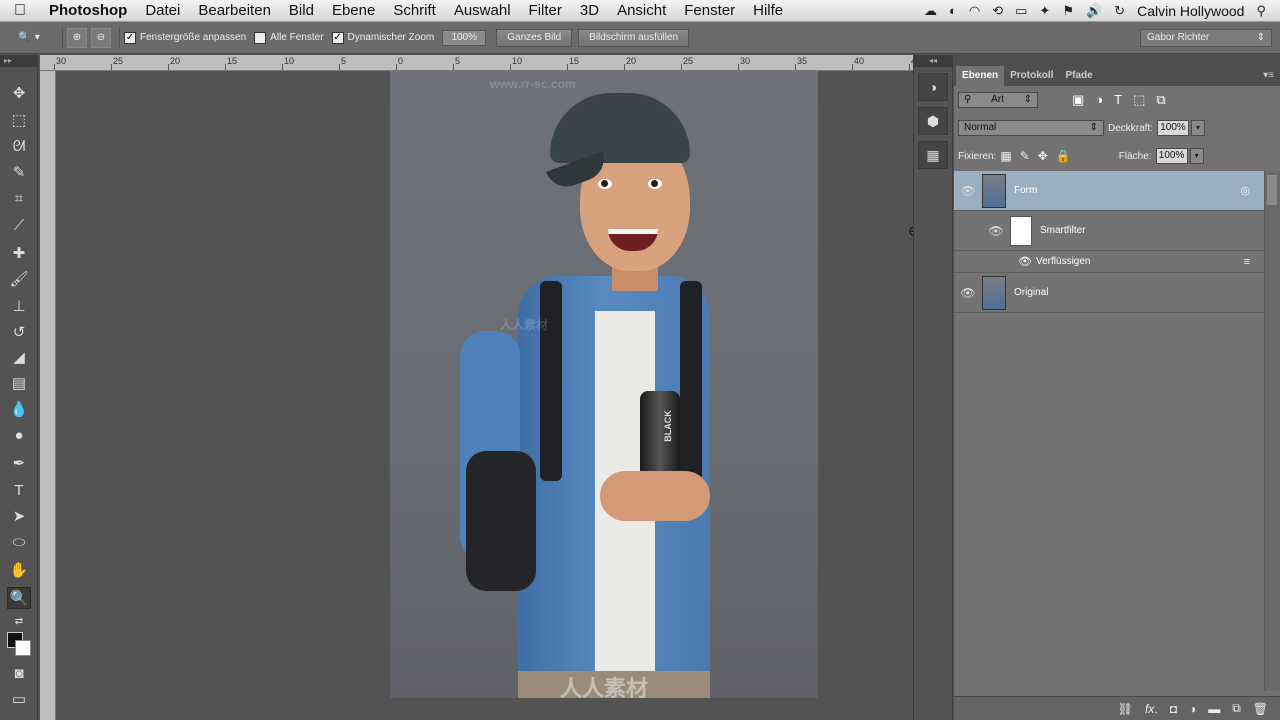 Image resolution: width=1280 pixels, height=720 pixels. What do you see at coordinates (18, 61) in the screenshot?
I see `toolbox-grip: ▸▸` at bounding box center [18, 61].